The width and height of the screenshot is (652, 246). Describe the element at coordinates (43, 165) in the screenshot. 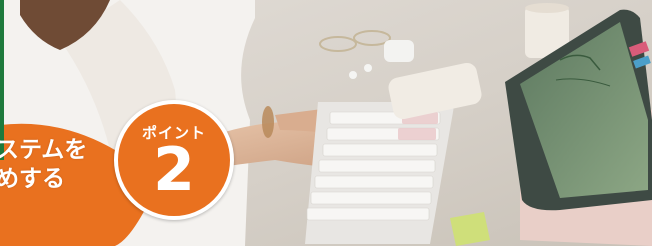

I see `headline: ステムを めする` at that location.